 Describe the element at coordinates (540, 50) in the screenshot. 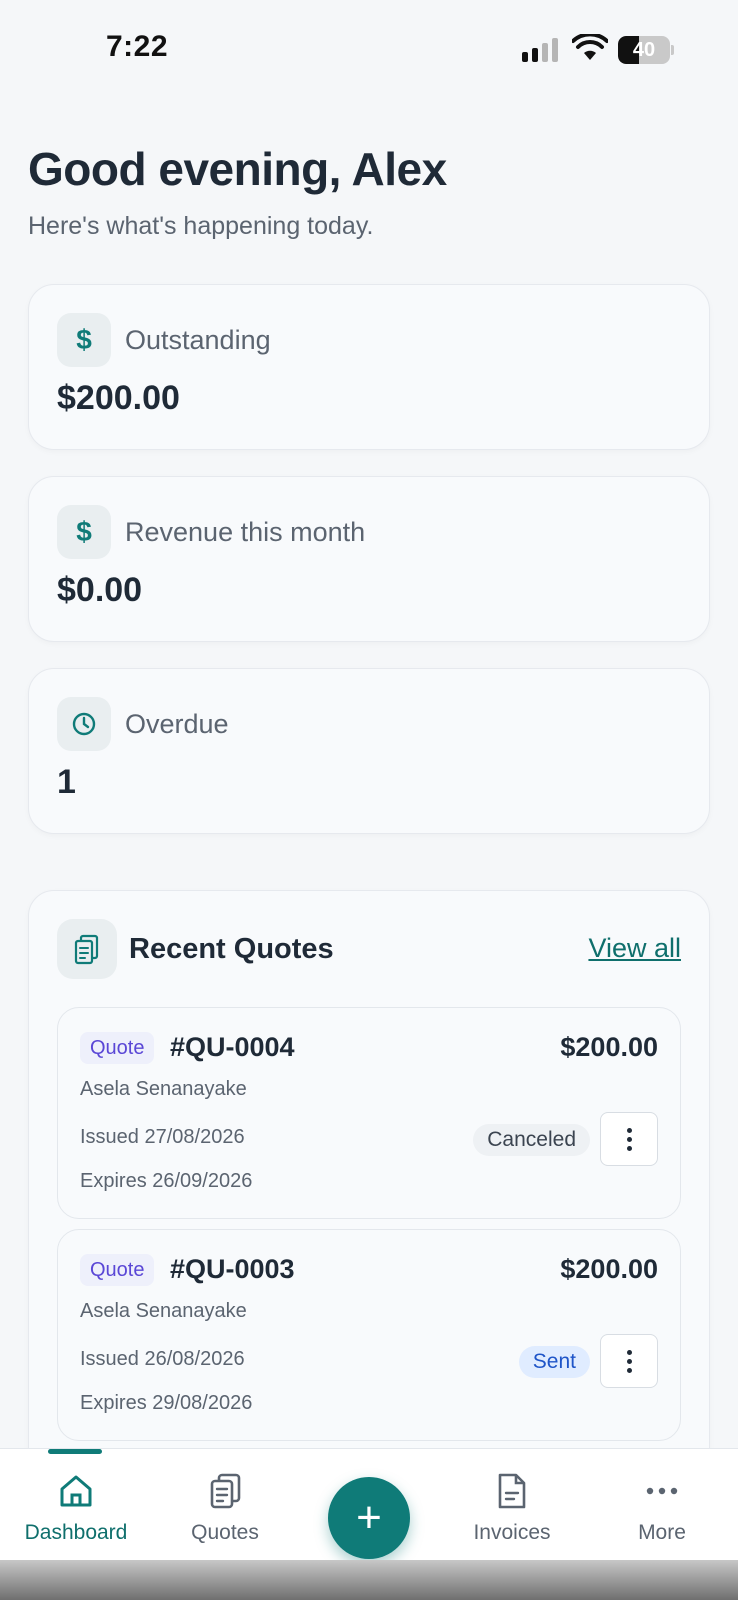

I see `cellular-signal-icon` at that location.